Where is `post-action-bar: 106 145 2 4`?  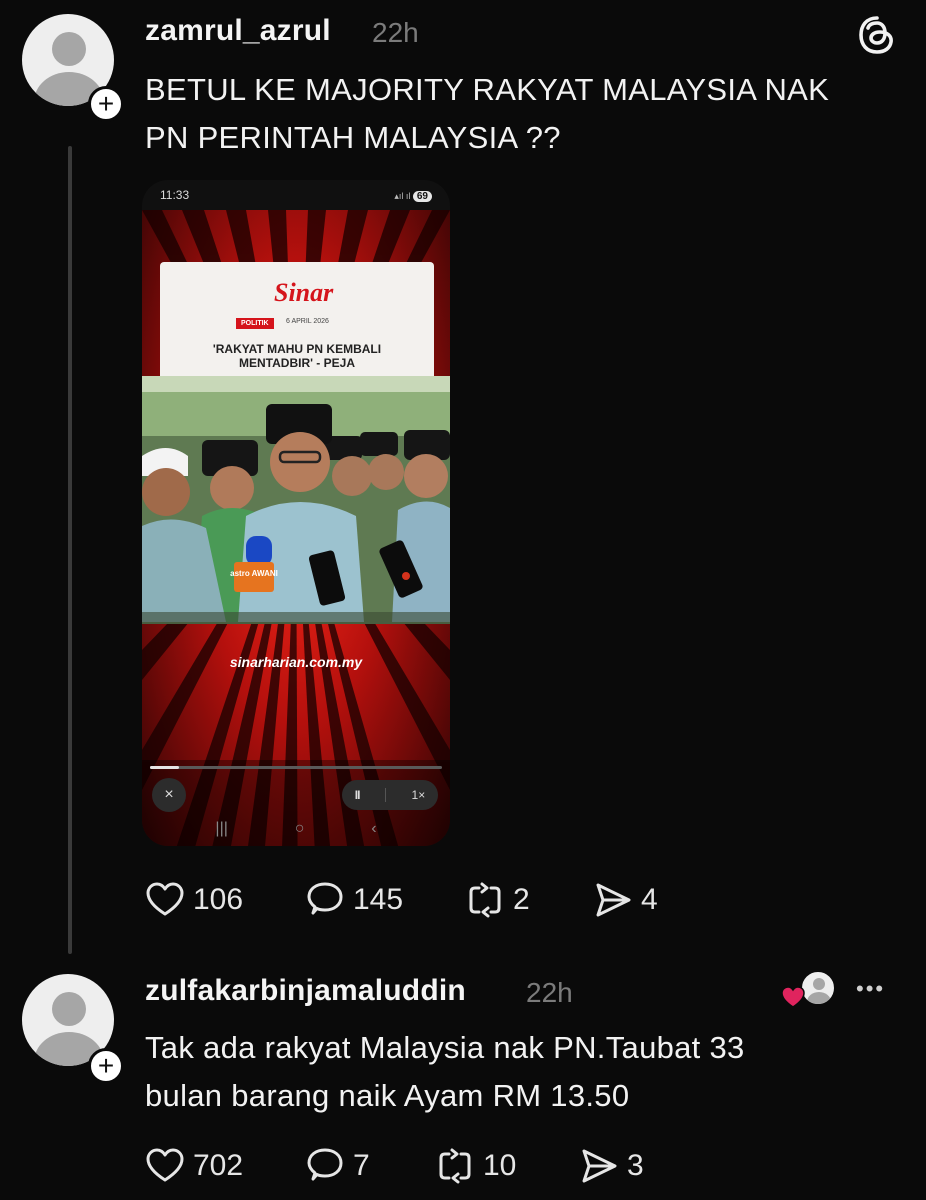 post-action-bar: 106 145 2 4 is located at coordinates (401, 900).